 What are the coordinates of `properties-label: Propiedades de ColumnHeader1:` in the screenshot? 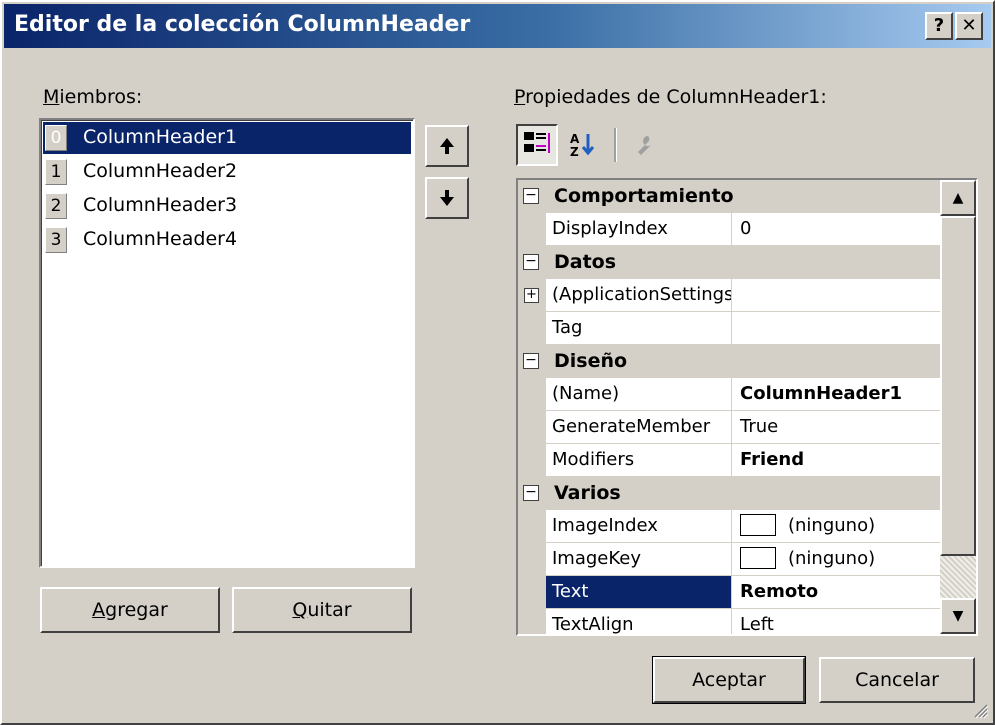 It's located at (670, 97).